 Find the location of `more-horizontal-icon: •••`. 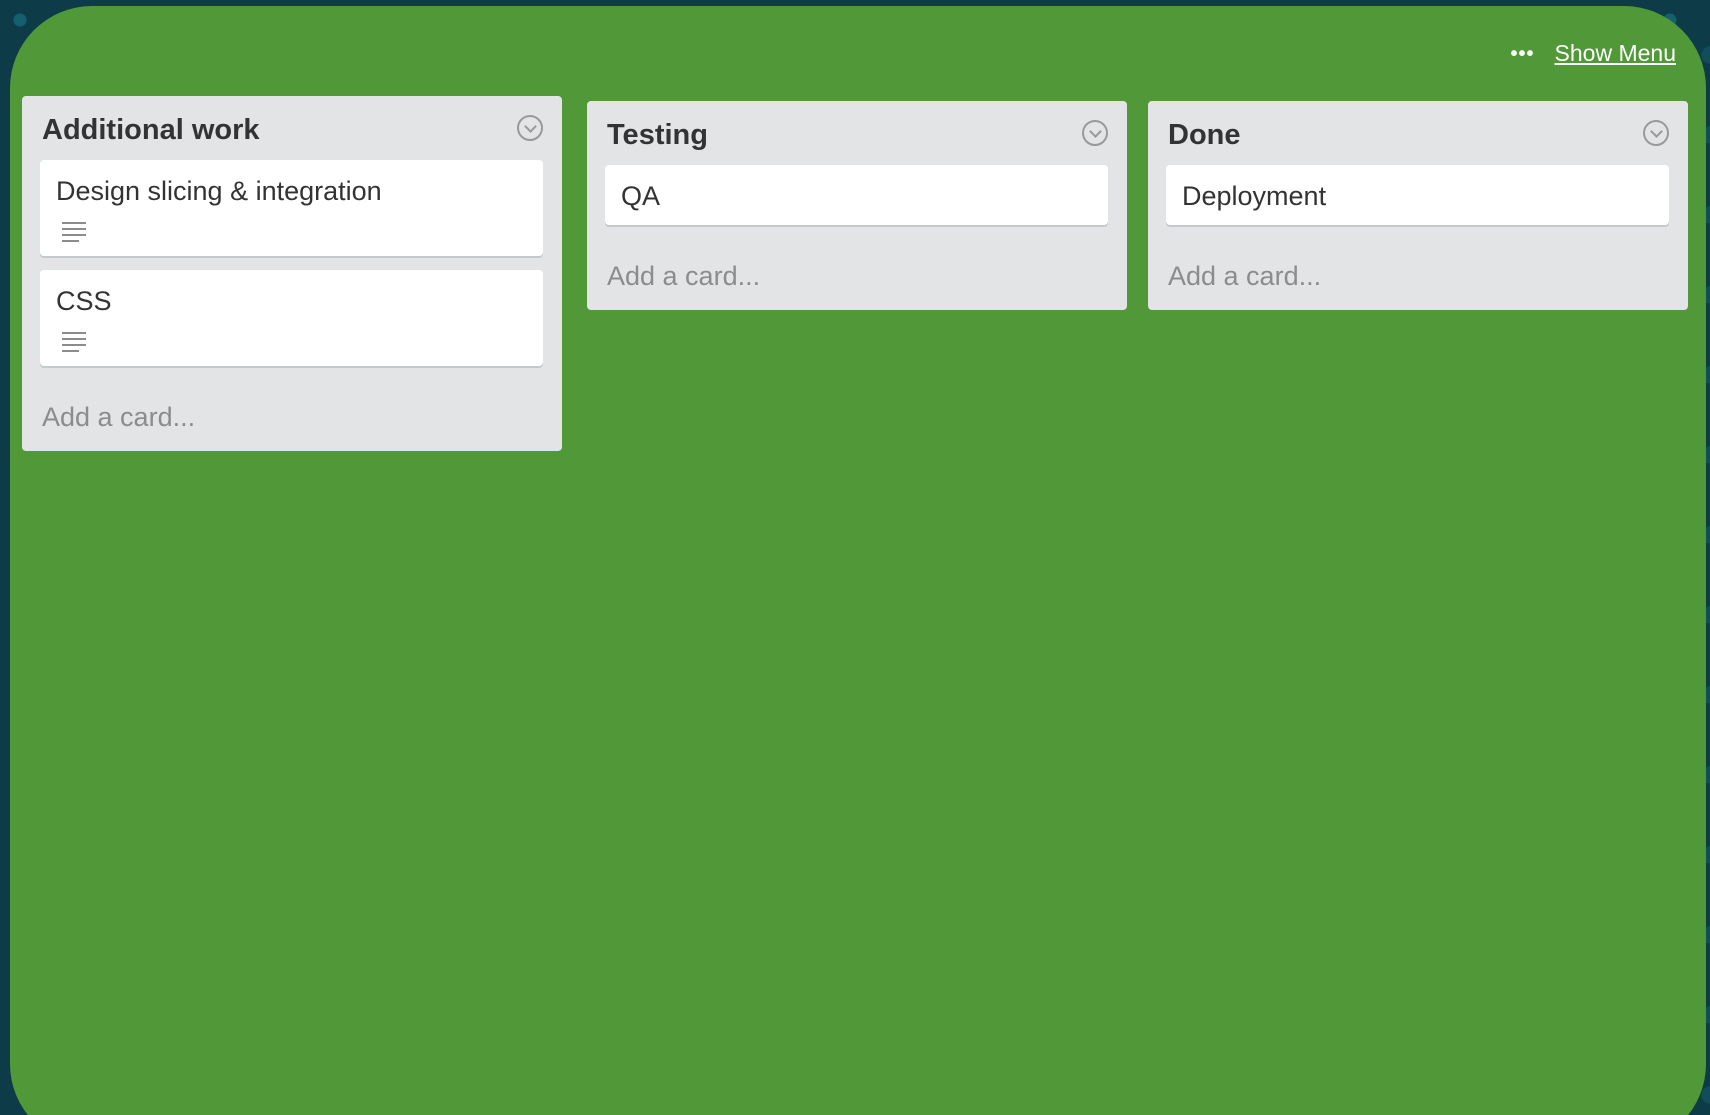

more-horizontal-icon: ••• is located at coordinates (1523, 54).